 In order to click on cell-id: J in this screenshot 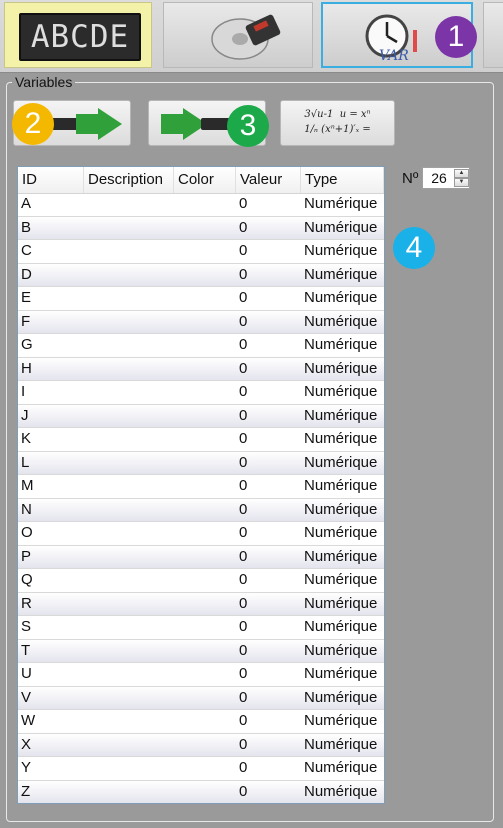, I will do `click(51, 416)`.